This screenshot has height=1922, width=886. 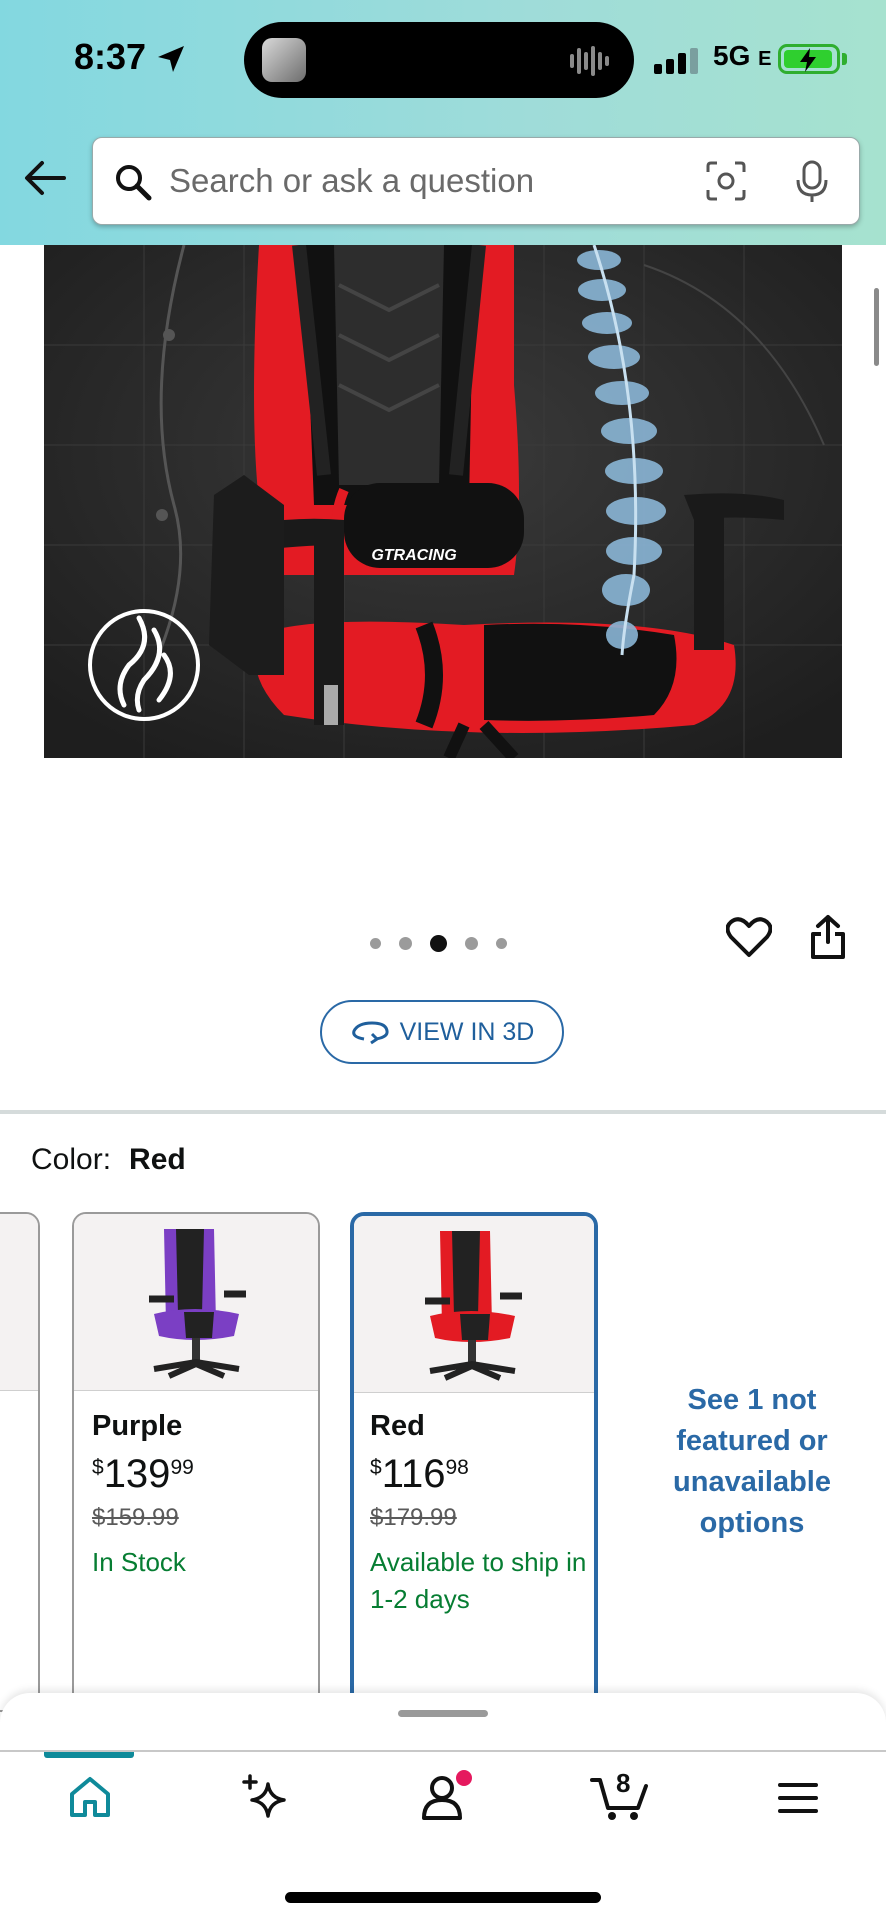 I want to click on microphone-icon, so click(x=812, y=182).